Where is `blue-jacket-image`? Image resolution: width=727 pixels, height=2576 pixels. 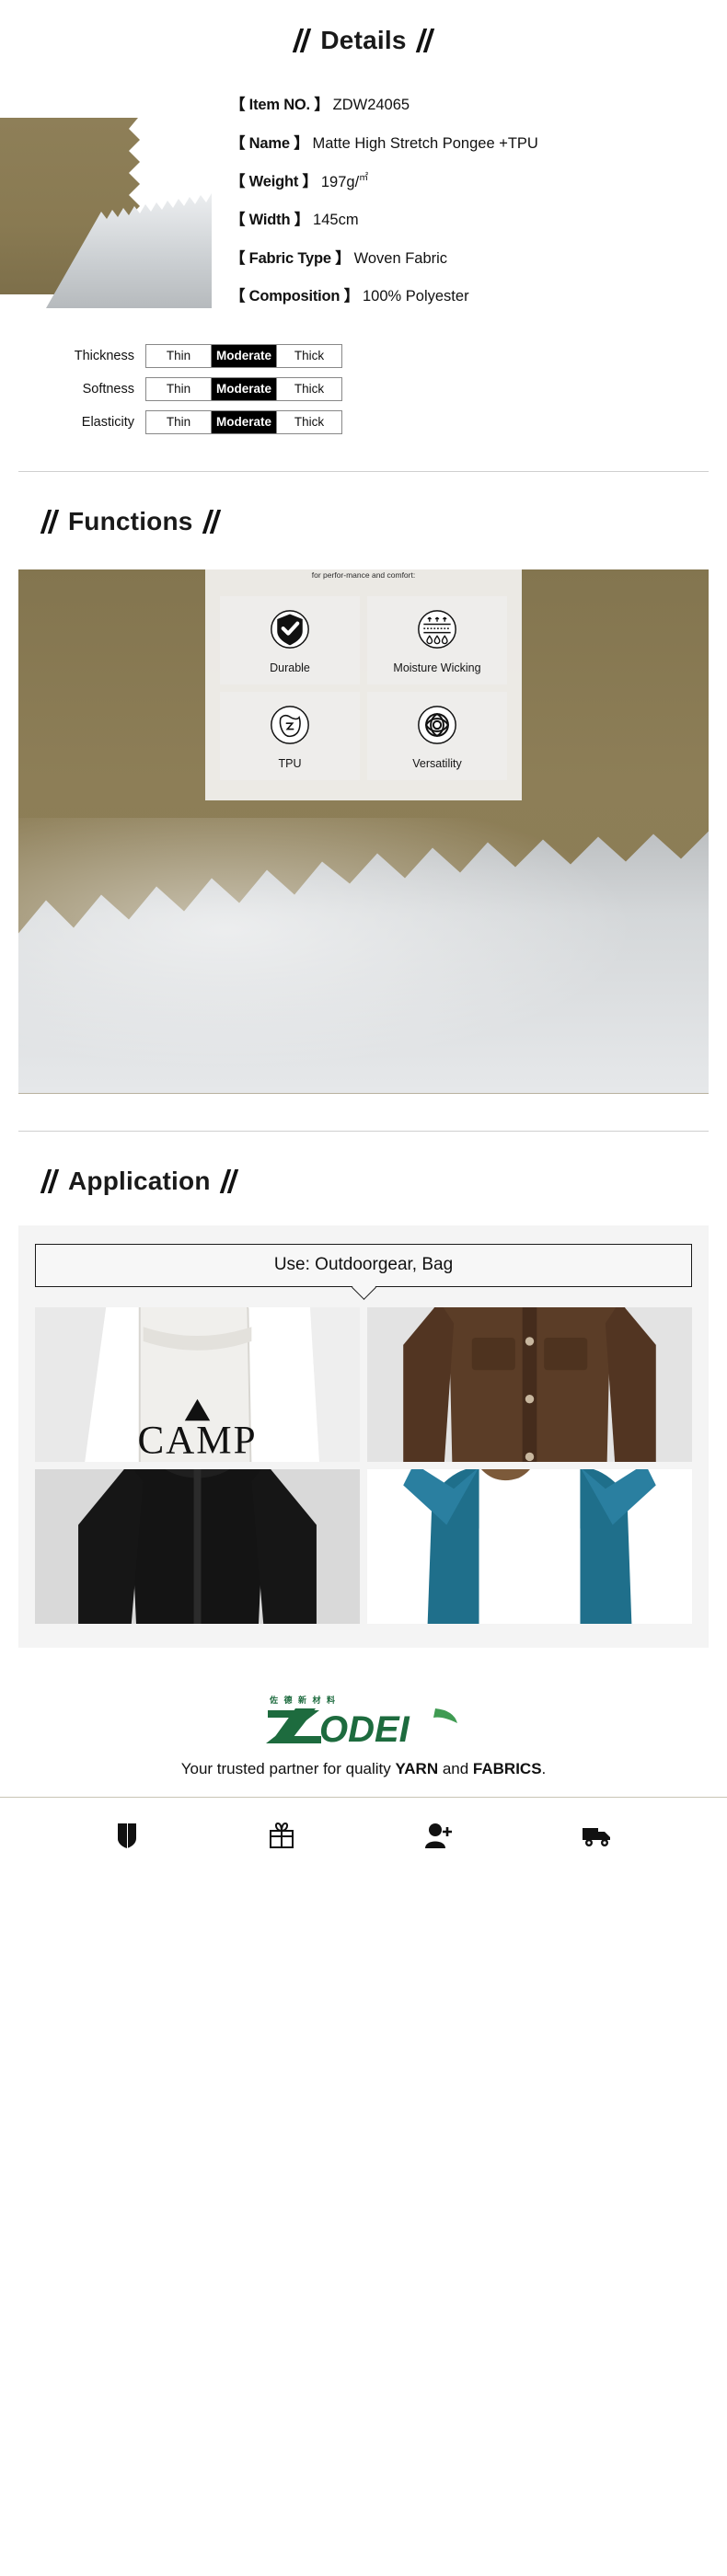 blue-jacket-image is located at coordinates (529, 1546).